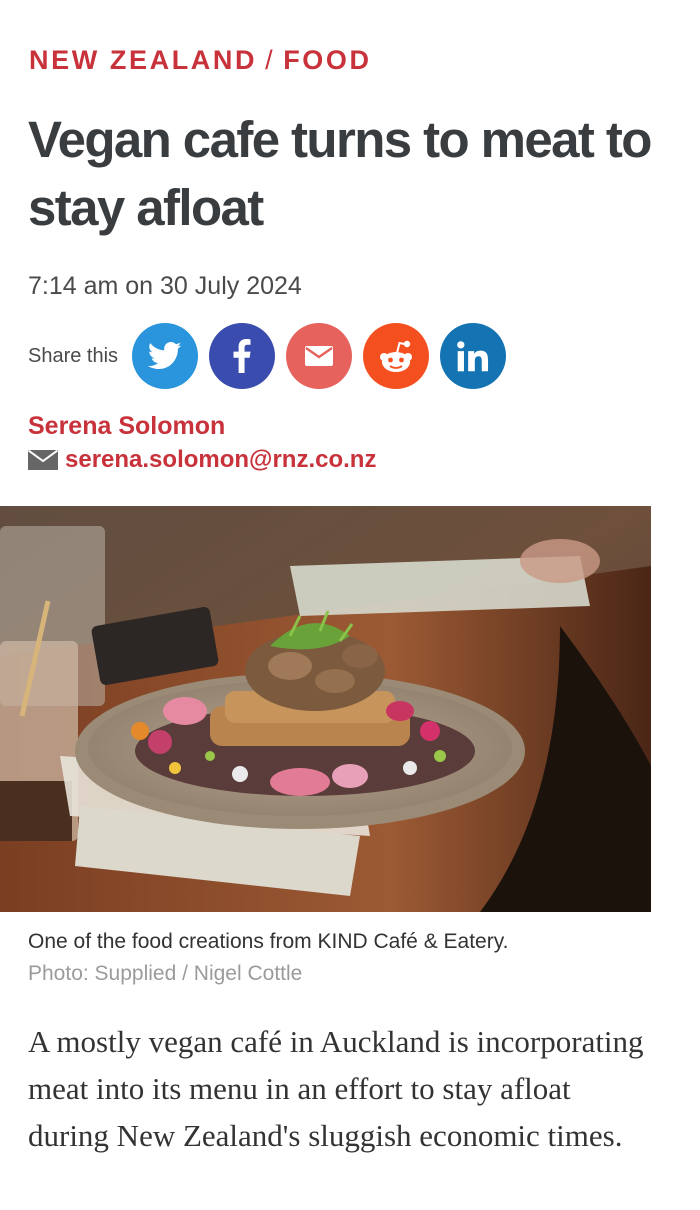 Image resolution: width=700 pixels, height=1210 pixels. I want to click on category-link-food: FOOD, so click(327, 60).